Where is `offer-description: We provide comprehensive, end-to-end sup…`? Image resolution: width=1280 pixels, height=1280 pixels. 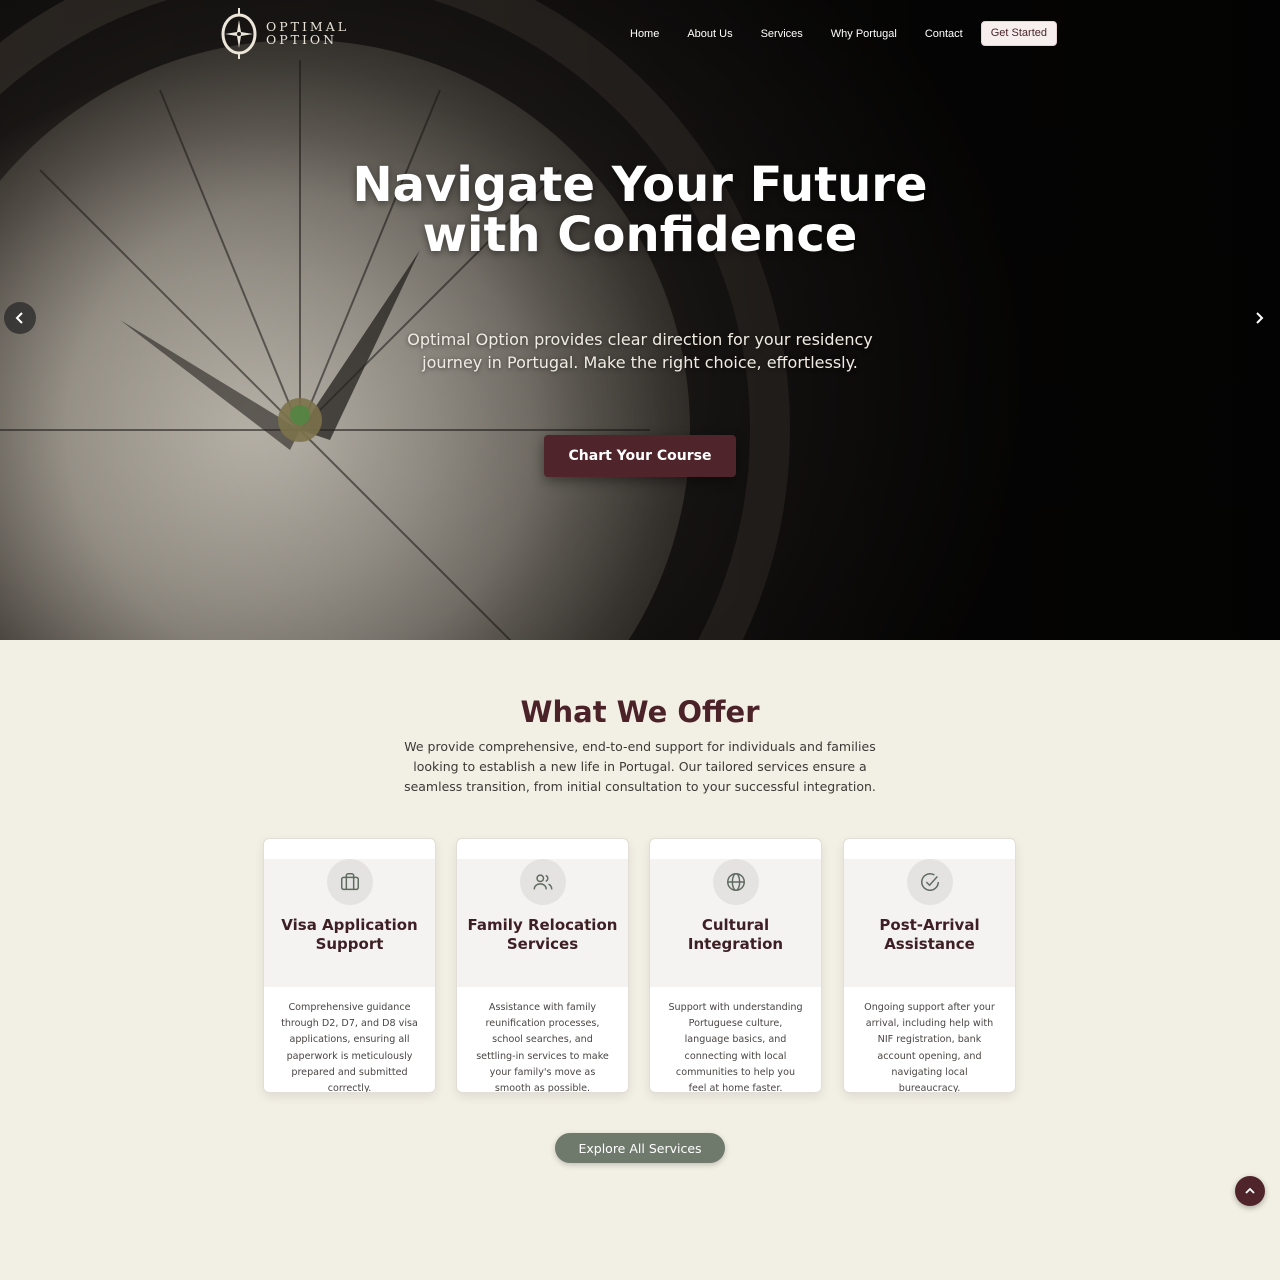
offer-description: We provide comprehensive, end-to-end sup… is located at coordinates (640, 766).